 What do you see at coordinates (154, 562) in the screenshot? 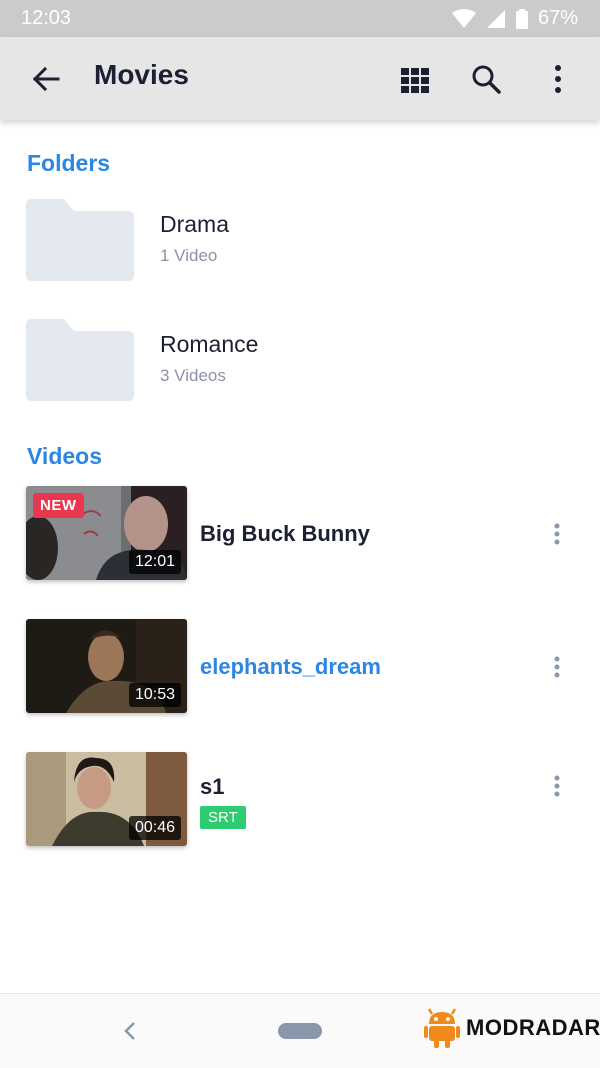
I see `video-duration: 12:01` at bounding box center [154, 562].